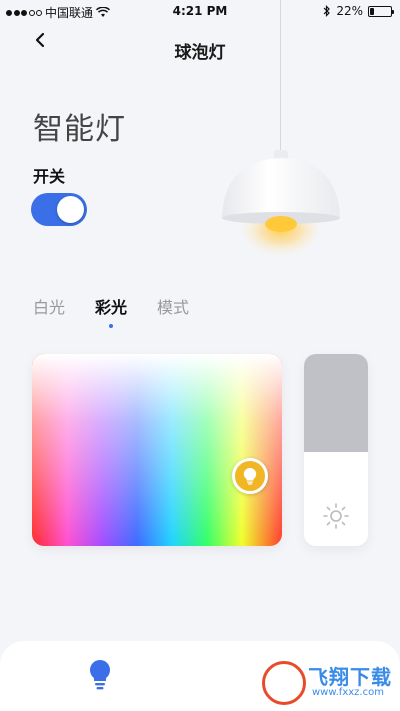 This screenshot has width=400, height=711. What do you see at coordinates (79, 129) in the screenshot?
I see `device-name: 智能灯` at bounding box center [79, 129].